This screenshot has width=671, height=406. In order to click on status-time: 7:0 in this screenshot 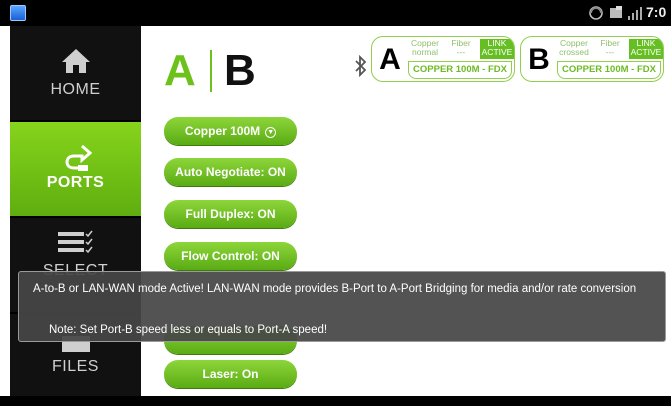, I will do `click(656, 12)`.